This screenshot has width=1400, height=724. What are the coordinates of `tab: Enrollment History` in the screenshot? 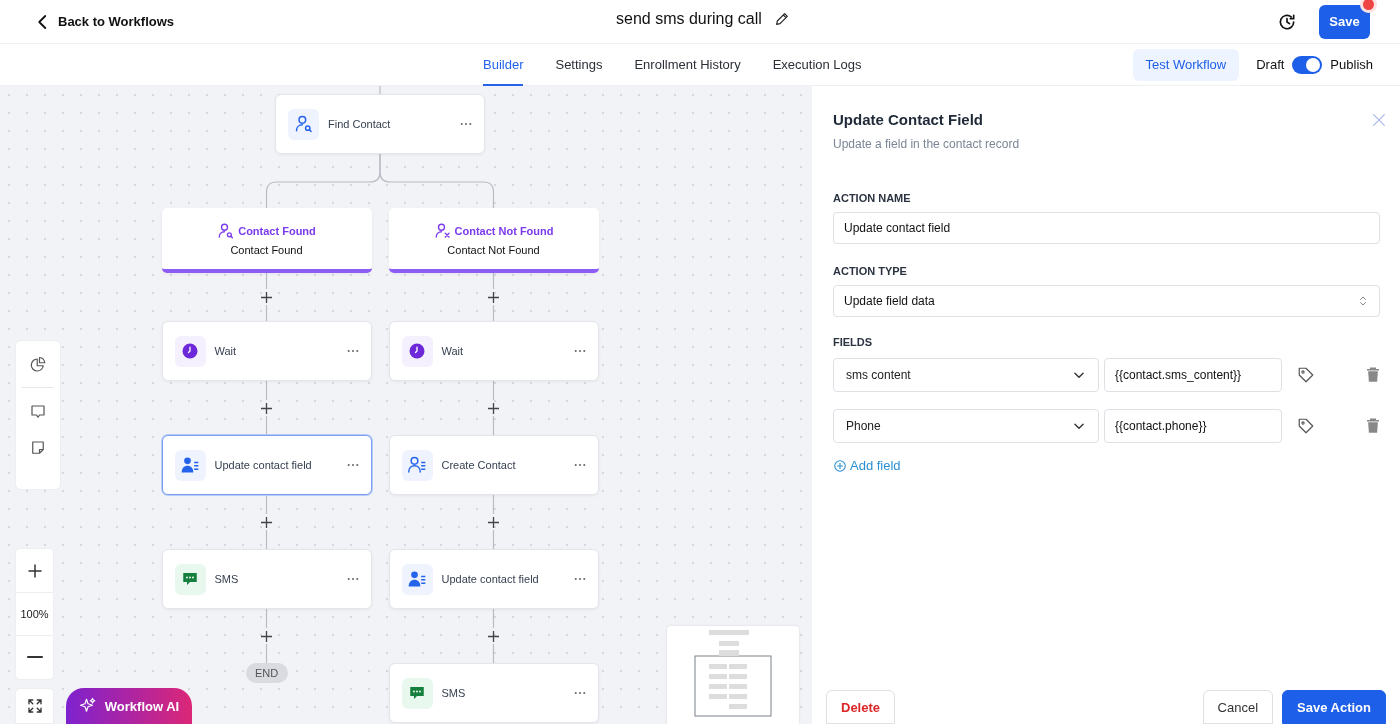 It's located at (687, 65).